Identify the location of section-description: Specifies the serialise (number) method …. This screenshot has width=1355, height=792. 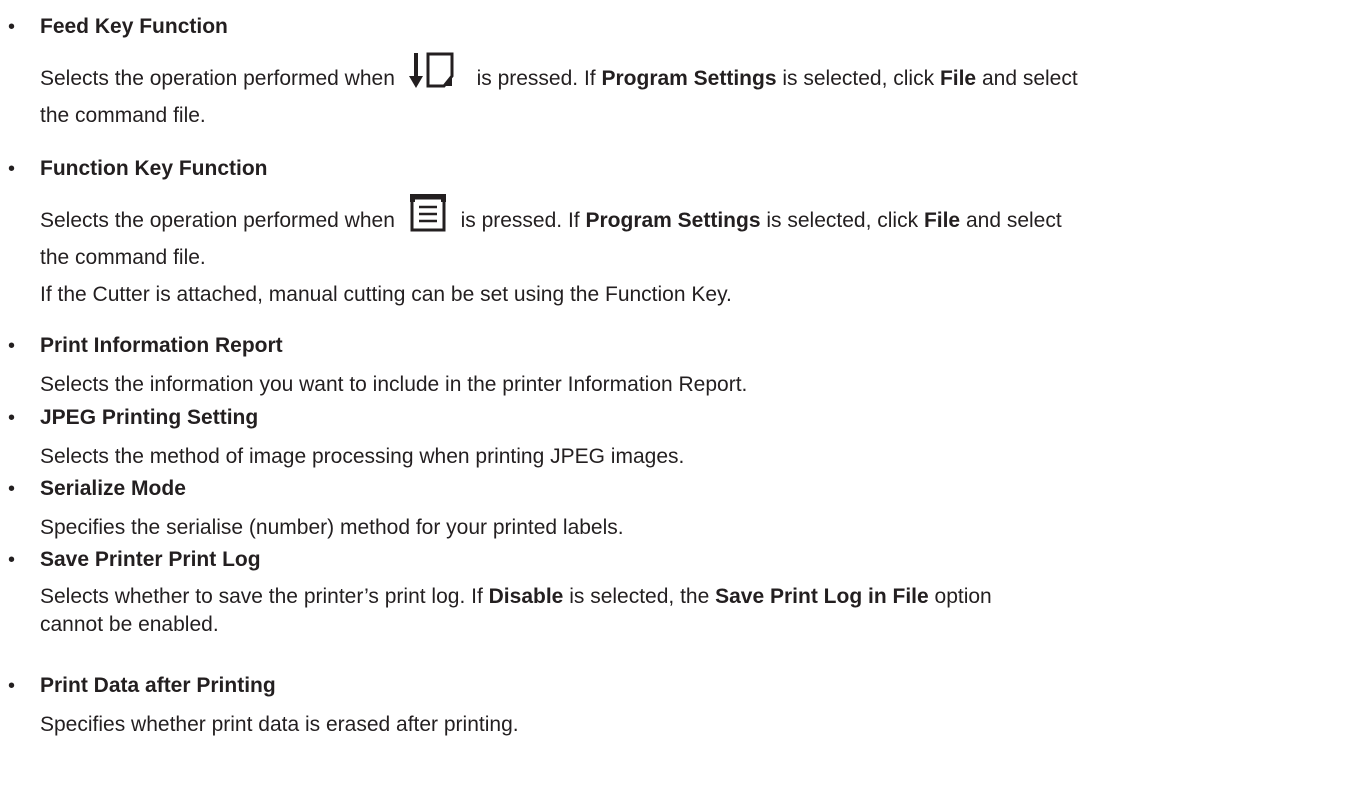
(332, 527).